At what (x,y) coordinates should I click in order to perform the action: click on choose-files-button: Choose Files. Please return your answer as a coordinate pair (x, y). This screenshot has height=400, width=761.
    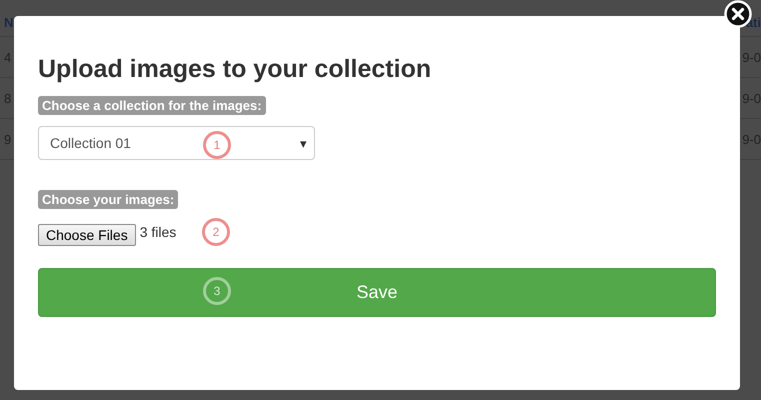
    Looking at the image, I should click on (87, 235).